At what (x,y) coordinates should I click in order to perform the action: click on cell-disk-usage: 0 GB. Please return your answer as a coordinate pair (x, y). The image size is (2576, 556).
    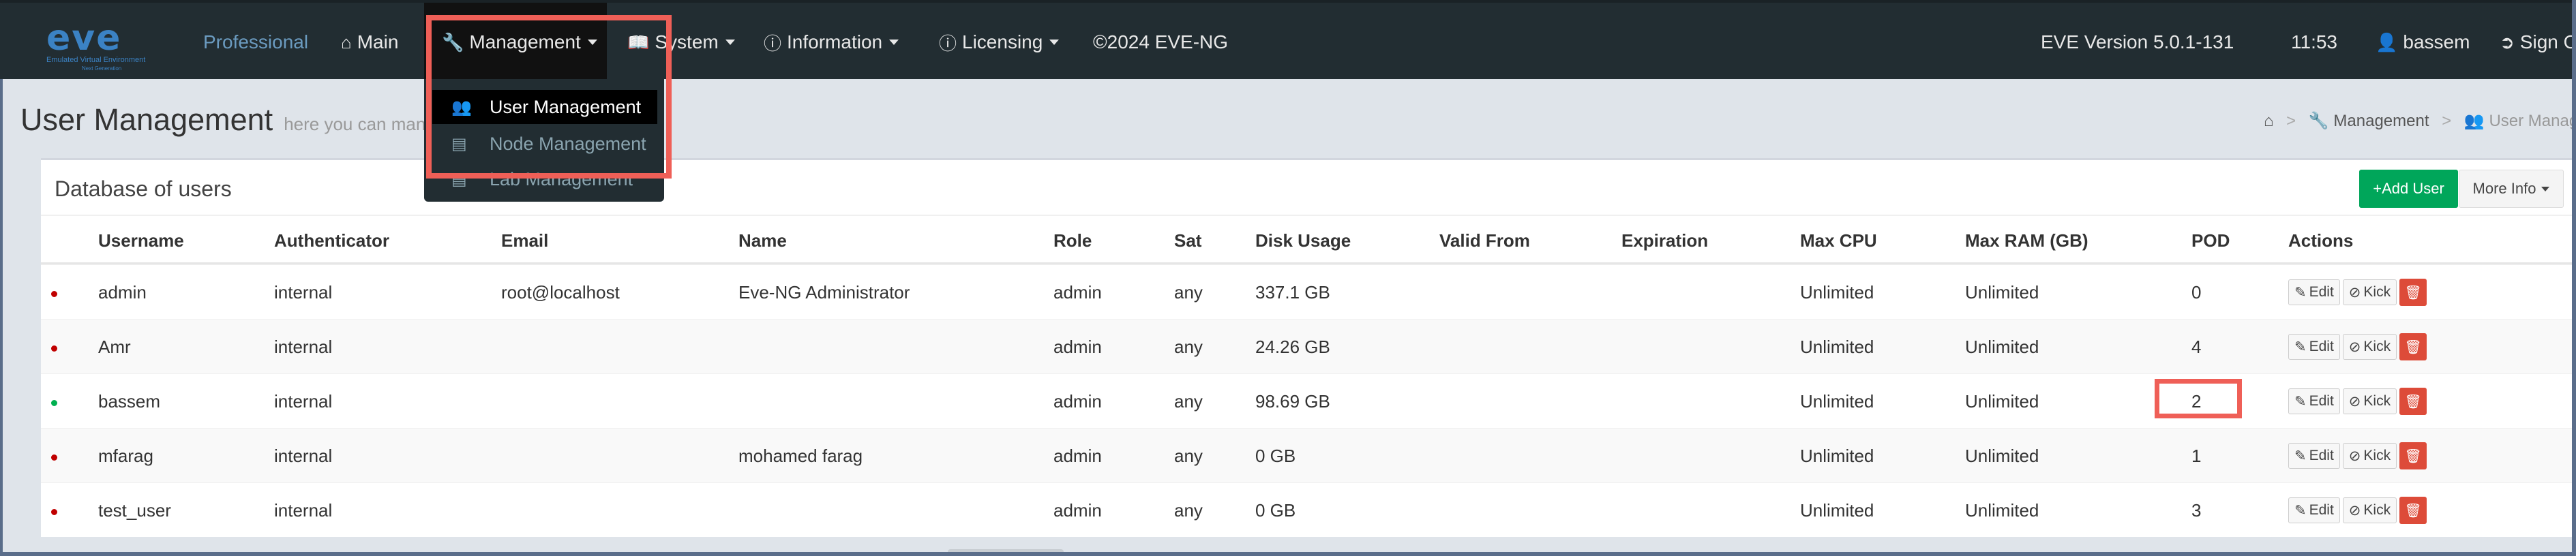
    Looking at the image, I should click on (1275, 510).